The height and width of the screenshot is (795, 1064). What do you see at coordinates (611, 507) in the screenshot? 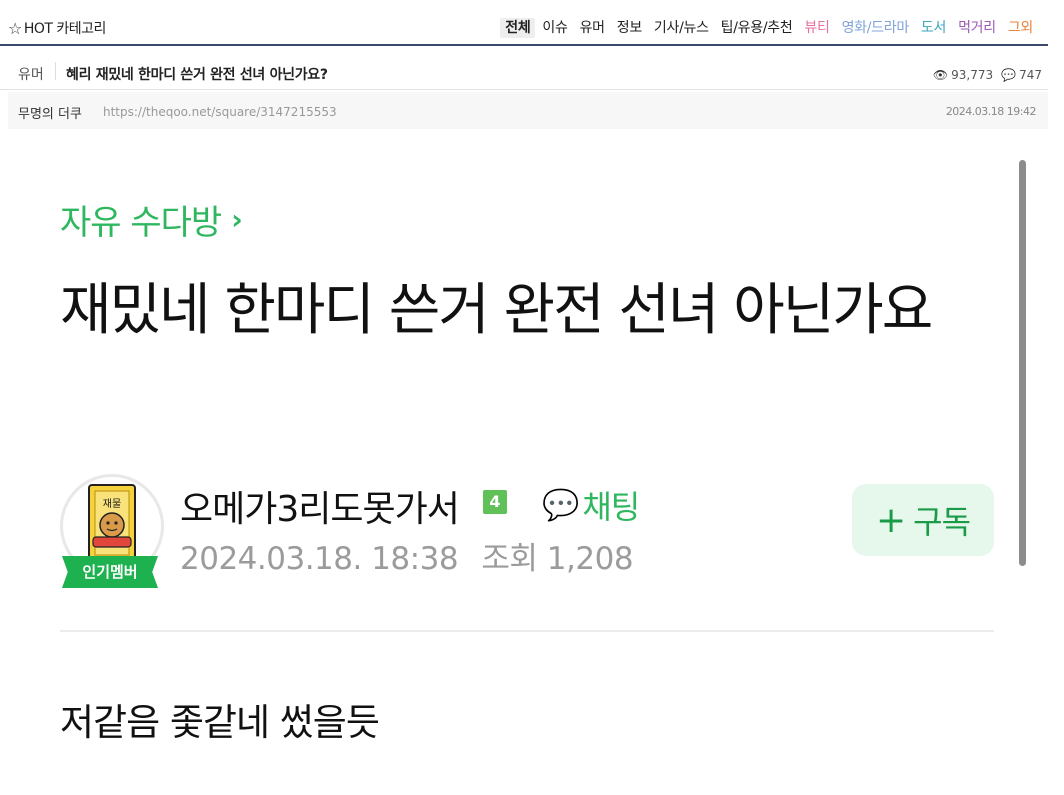
I see `chat-label: 채팅` at bounding box center [611, 507].